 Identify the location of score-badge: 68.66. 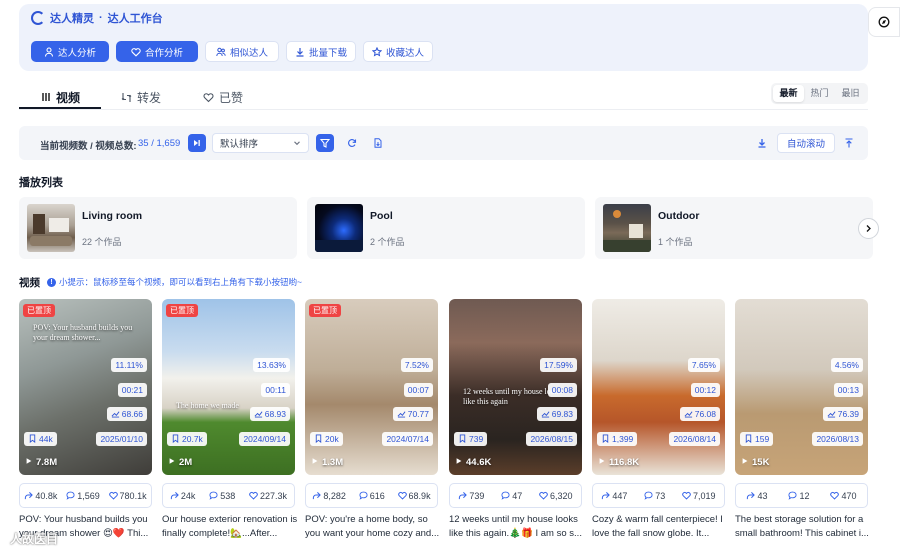
(126, 414).